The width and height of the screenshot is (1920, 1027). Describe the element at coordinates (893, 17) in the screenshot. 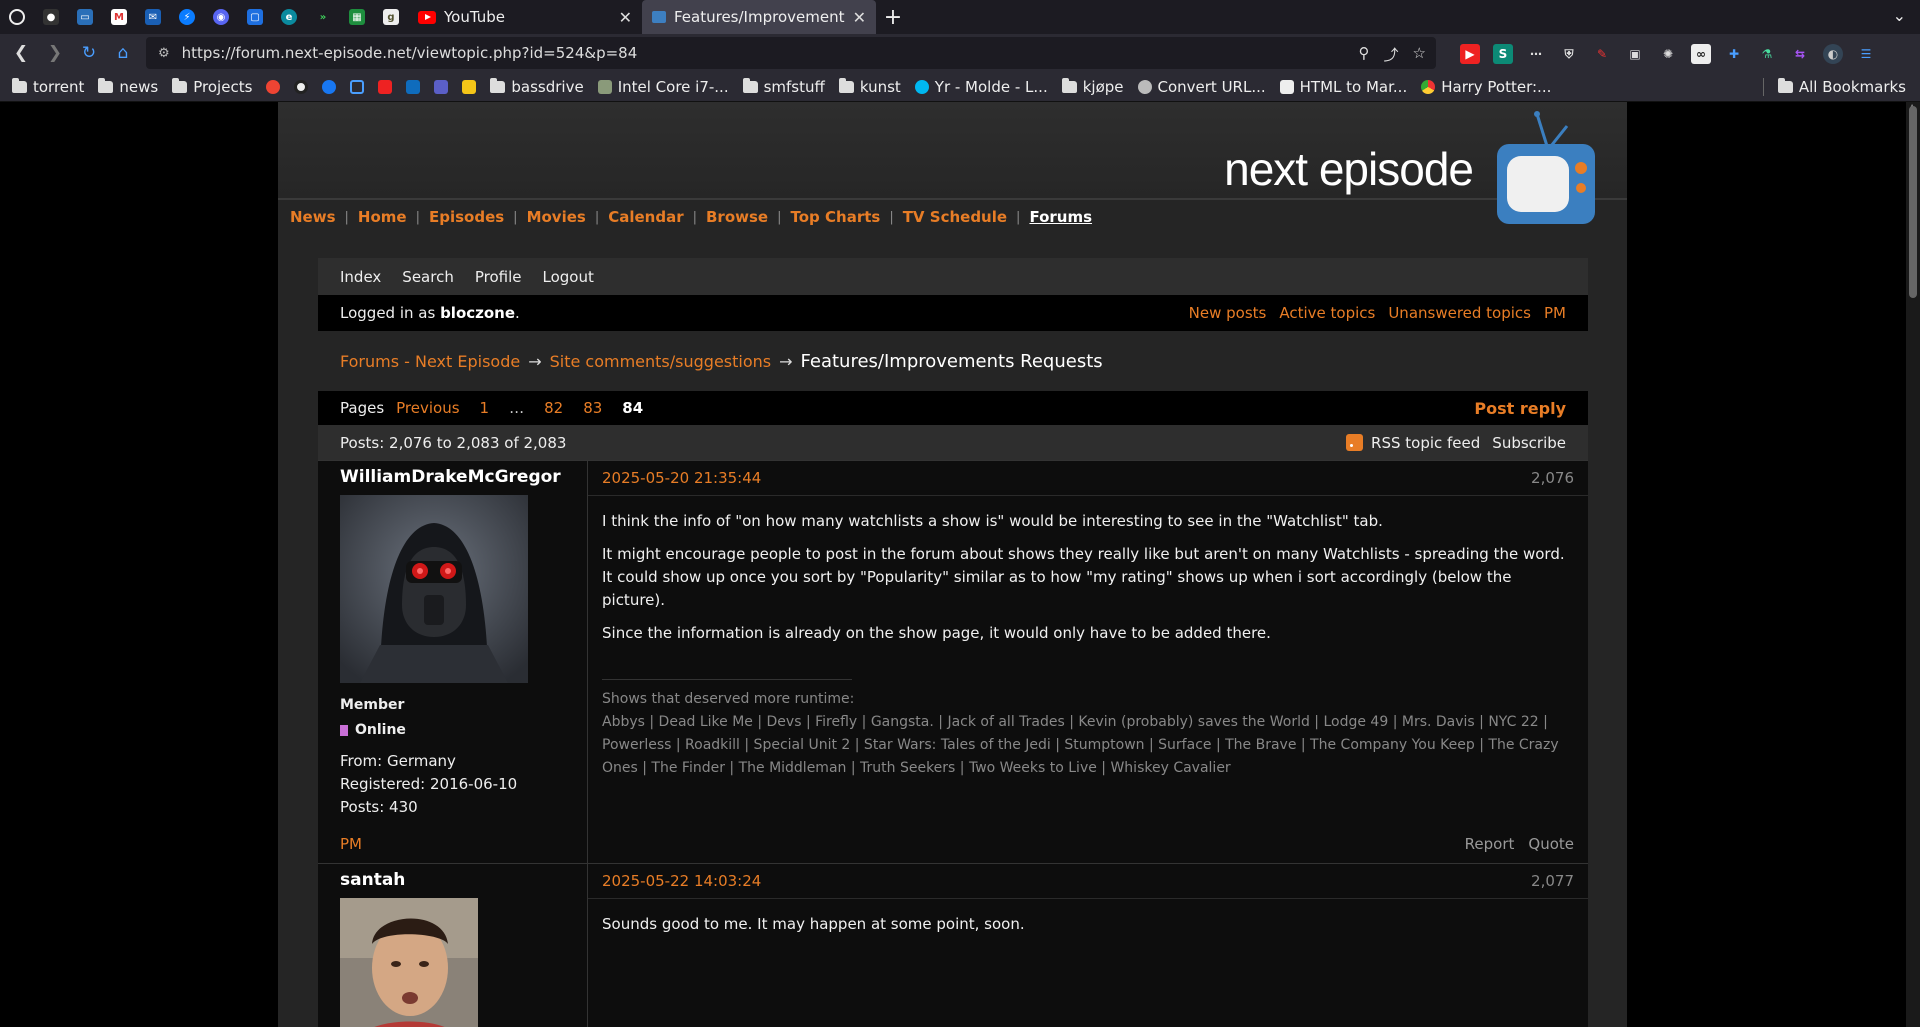

I see `new-tab-button: +` at that location.